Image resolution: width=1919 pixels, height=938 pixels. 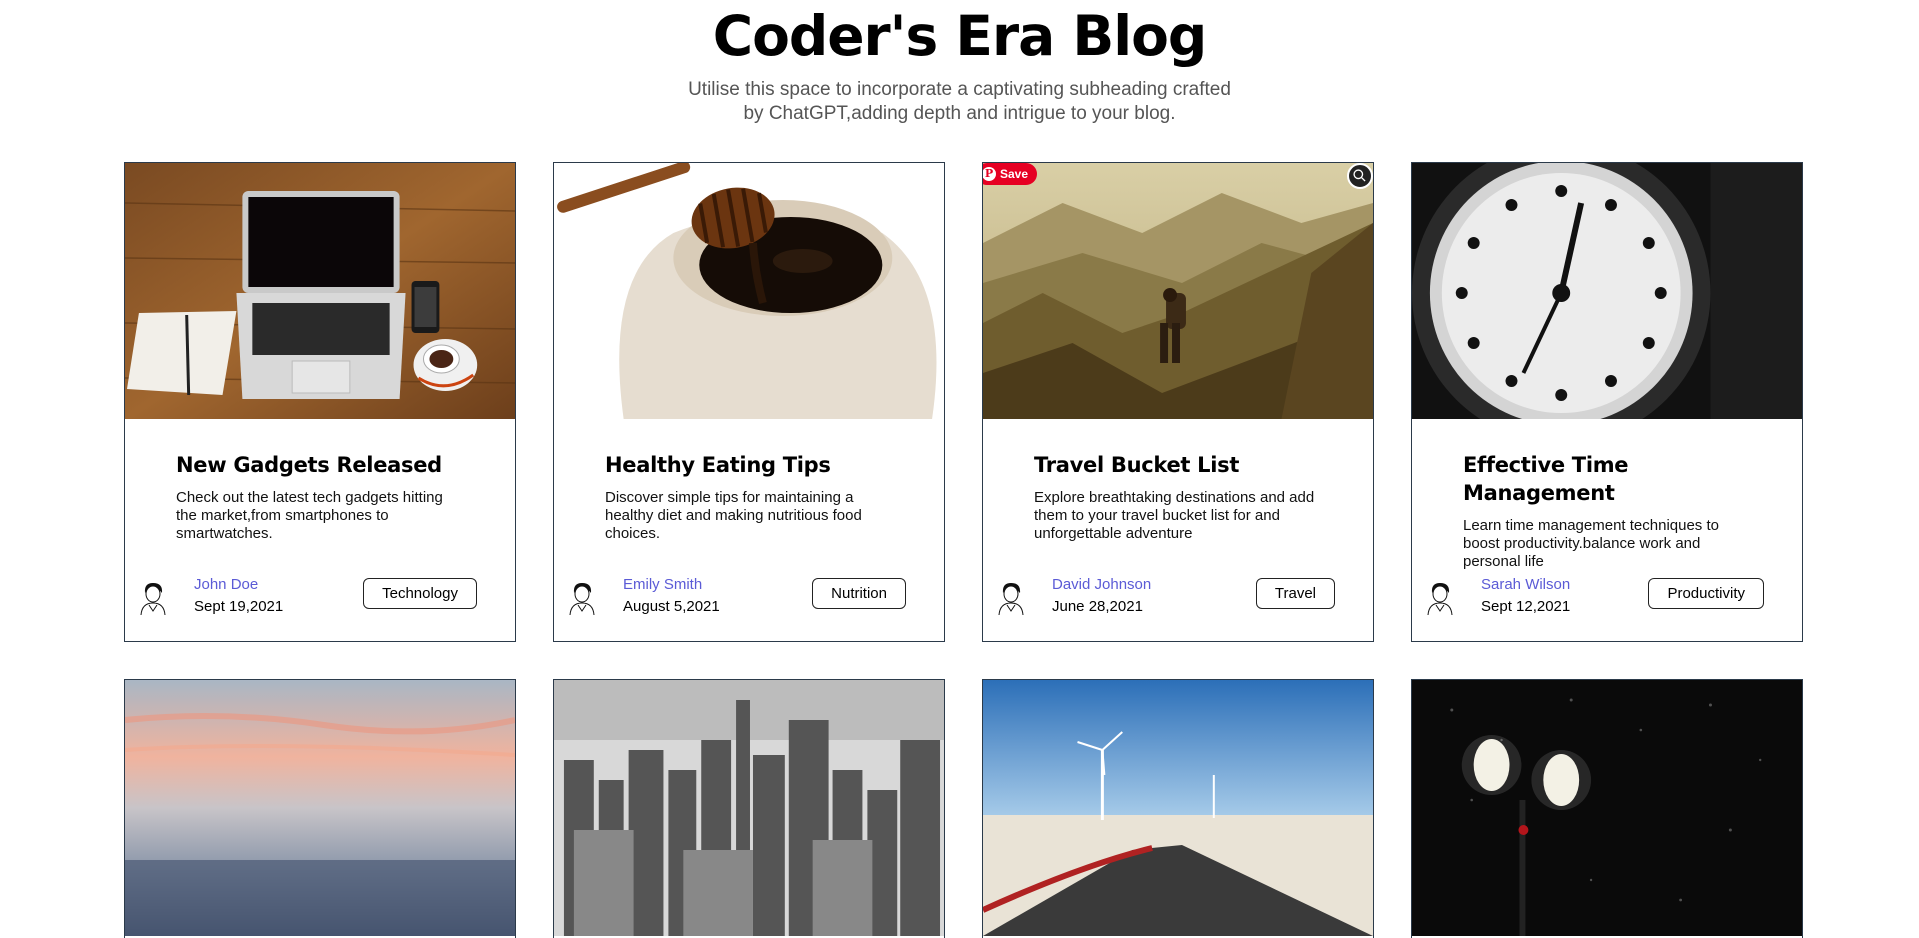 I want to click on post-date: Sept 19,2021, so click(x=239, y=606).